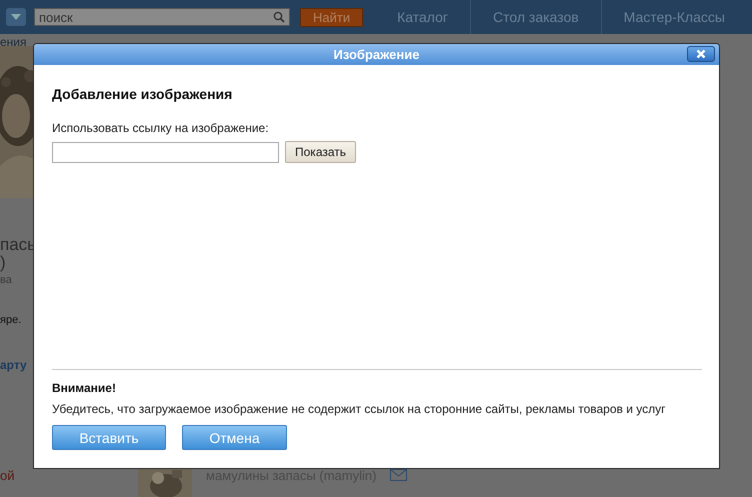 This screenshot has width=752, height=497. Describe the element at coordinates (84, 388) in the screenshot. I see `warning-title: Внимание!` at that location.